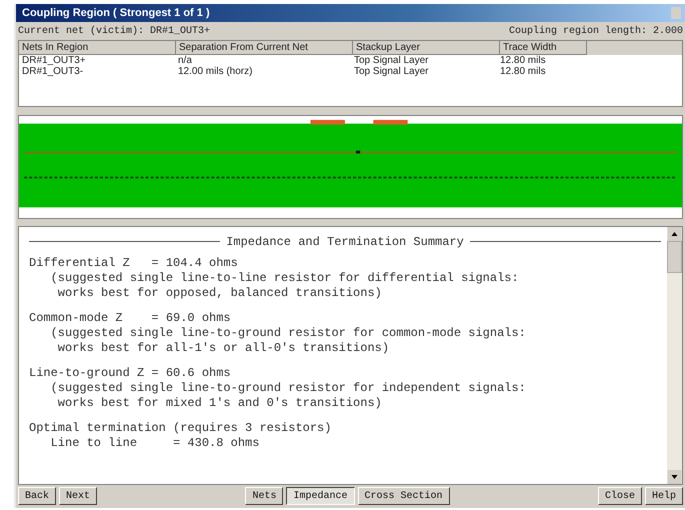 The image size is (685, 510). Describe the element at coordinates (345, 241) in the screenshot. I see `summary-heading: Impedance and Termination Summary` at that location.